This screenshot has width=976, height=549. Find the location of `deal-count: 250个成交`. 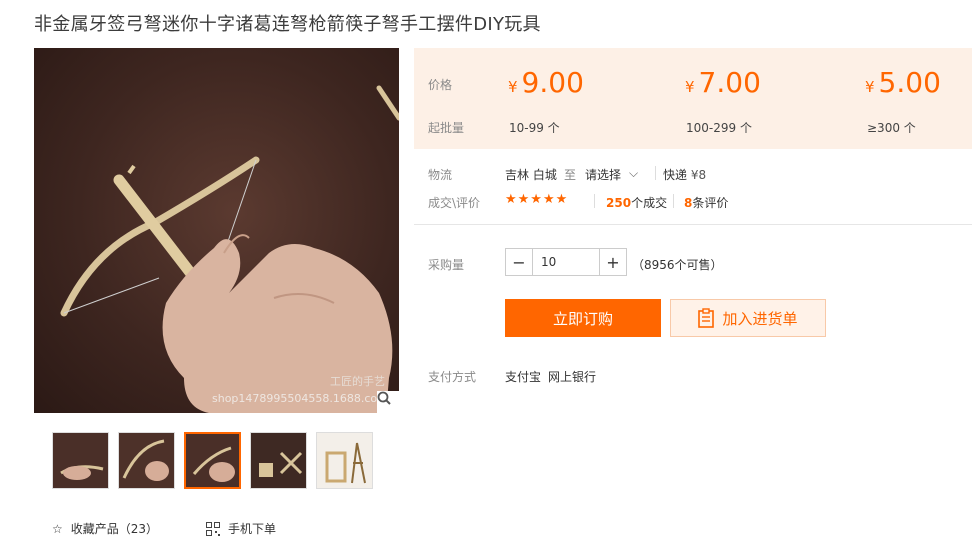

deal-count: 250个成交 is located at coordinates (636, 202).